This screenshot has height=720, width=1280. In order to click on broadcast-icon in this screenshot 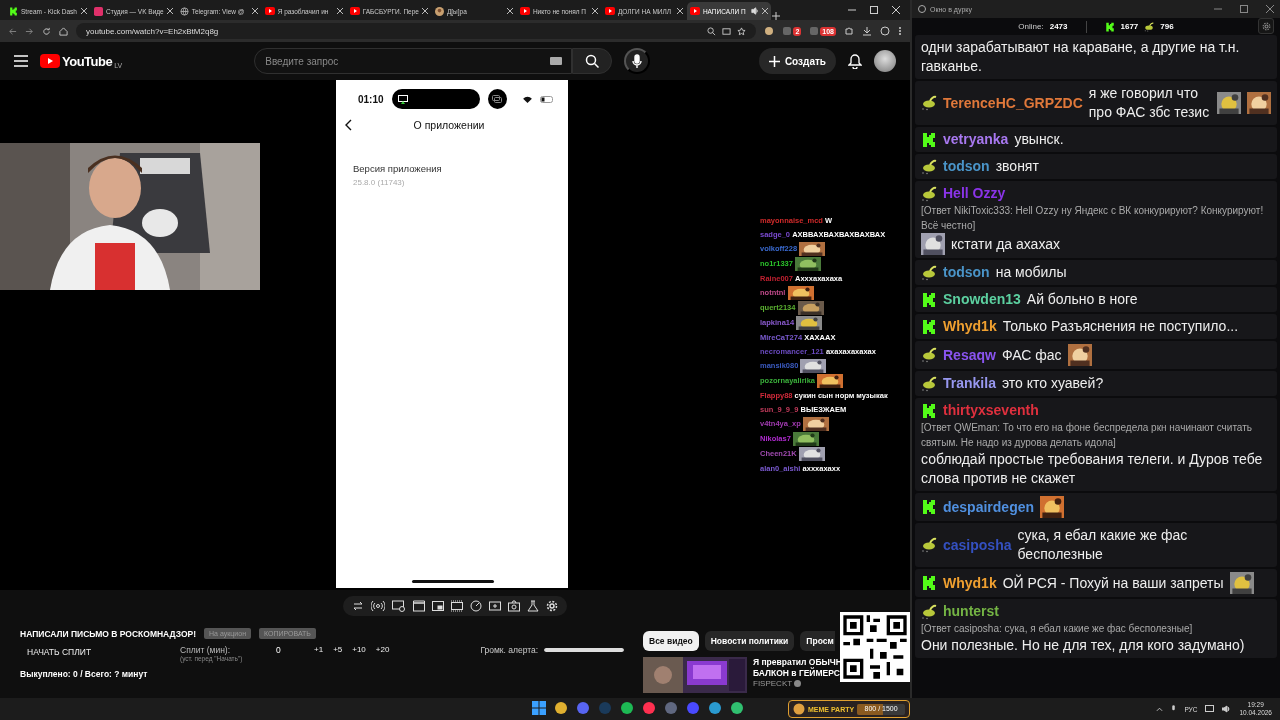, I will do `click(378, 606)`.